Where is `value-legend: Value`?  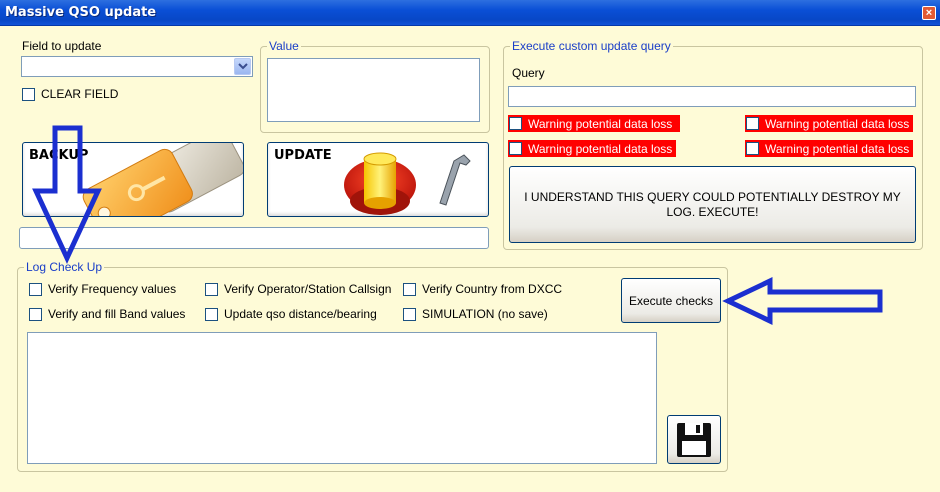
value-legend: Value is located at coordinates (284, 46).